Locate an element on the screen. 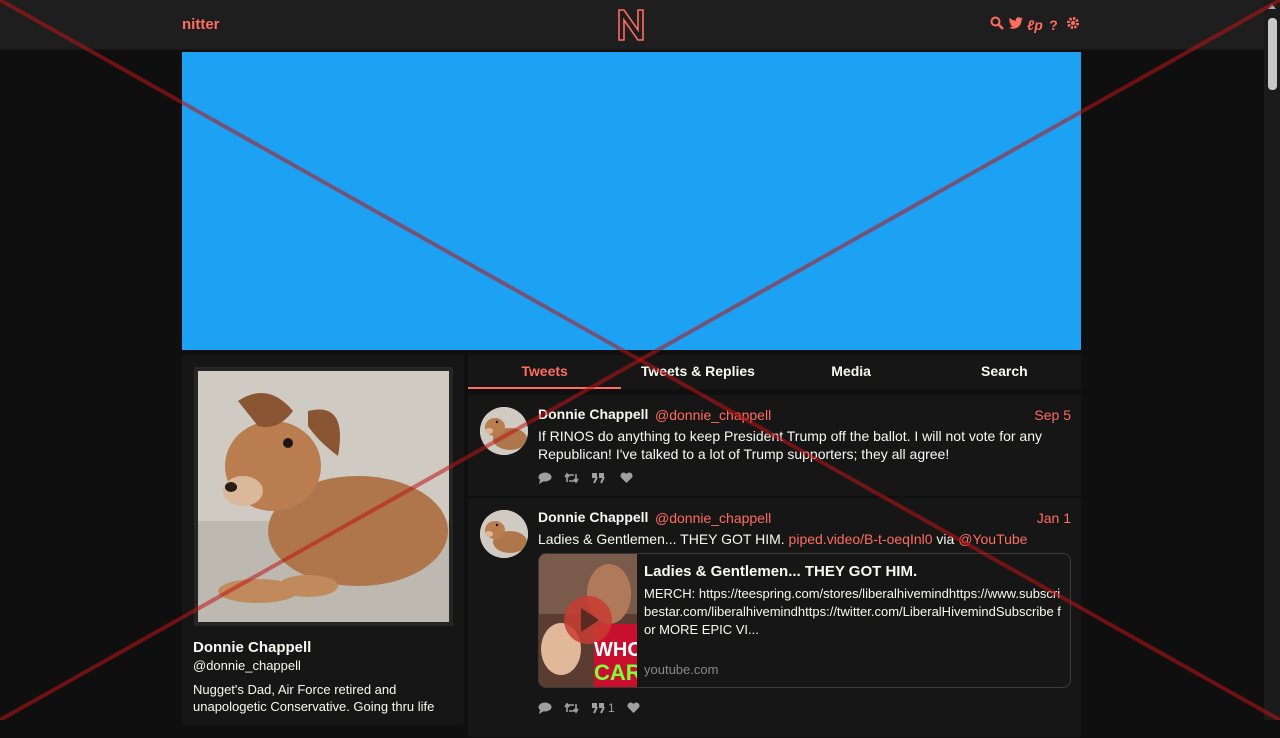  help-icon: ? is located at coordinates (1053, 25).